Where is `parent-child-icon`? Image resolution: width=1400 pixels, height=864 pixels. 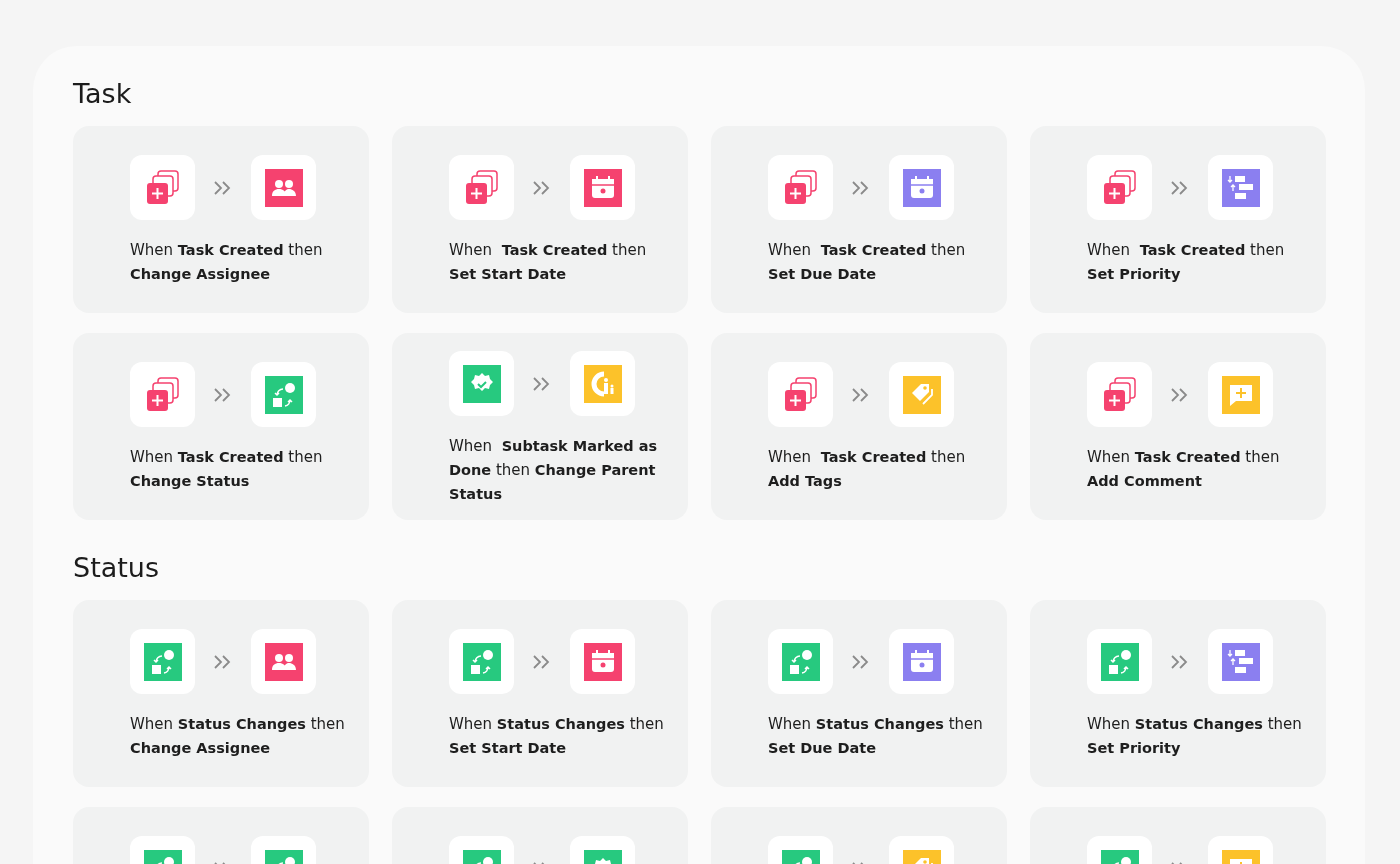 parent-child-icon is located at coordinates (602, 383).